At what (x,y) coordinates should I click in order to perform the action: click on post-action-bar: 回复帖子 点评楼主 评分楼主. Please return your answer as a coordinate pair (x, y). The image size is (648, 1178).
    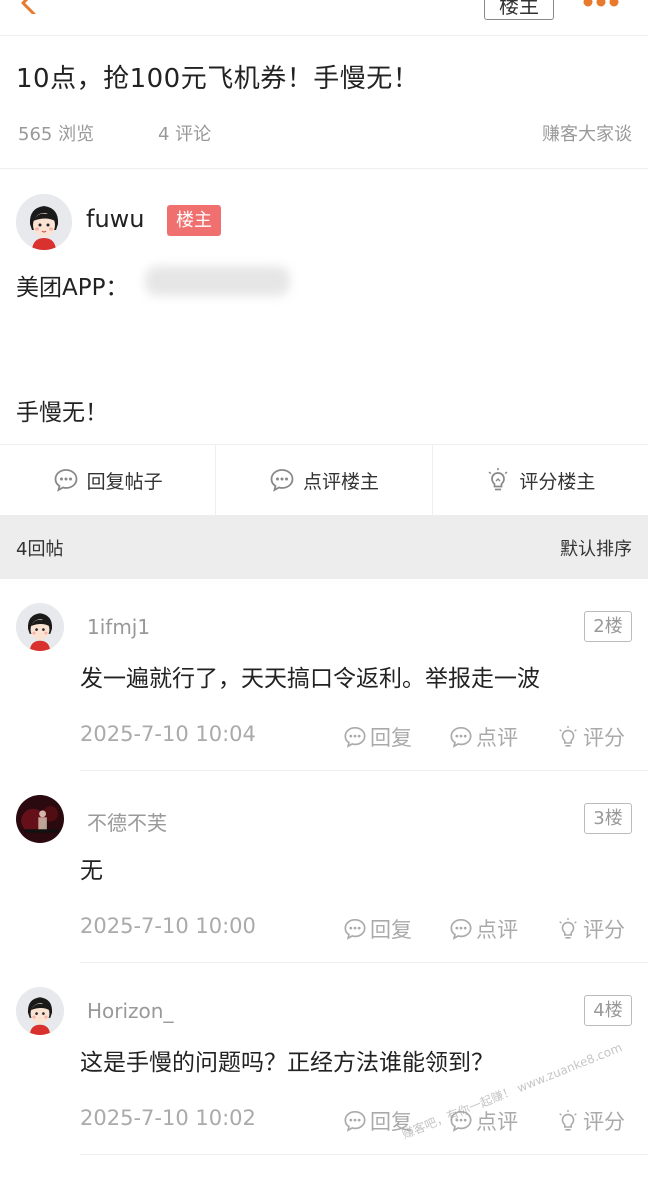
    Looking at the image, I should click on (324, 479).